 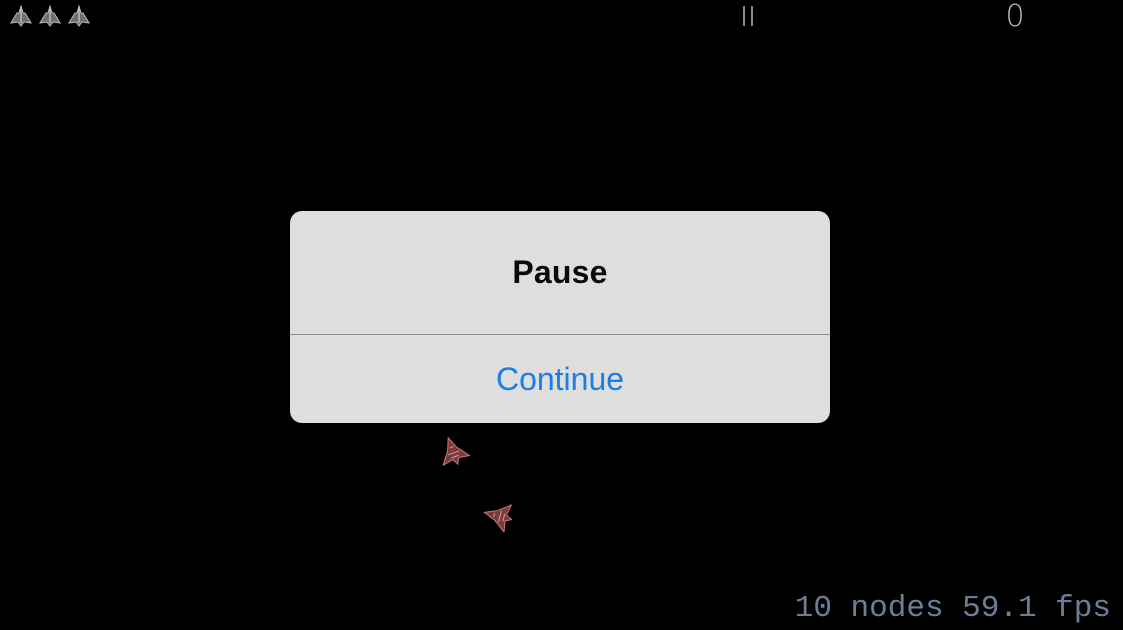 What do you see at coordinates (560, 272) in the screenshot?
I see `dialog-title: Pause` at bounding box center [560, 272].